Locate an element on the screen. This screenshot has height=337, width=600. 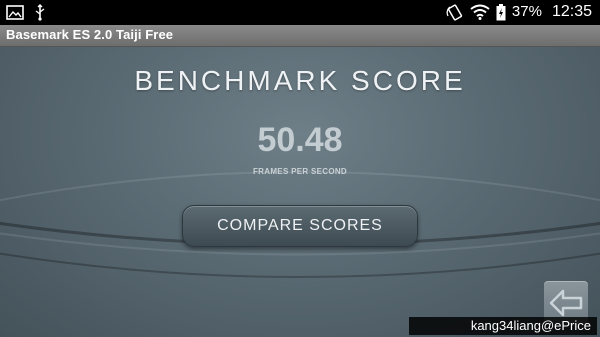
usb-icon is located at coordinates (40, 12).